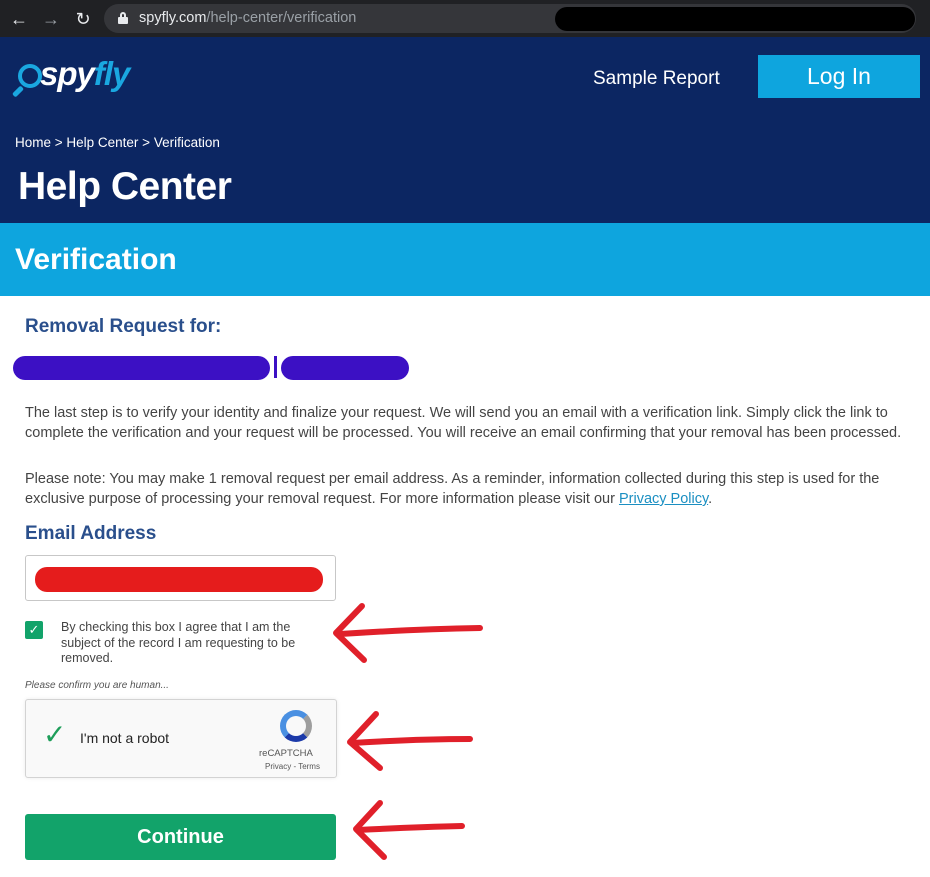 The height and width of the screenshot is (877, 930). I want to click on spyfly-logo: spyfly, so click(76, 79).